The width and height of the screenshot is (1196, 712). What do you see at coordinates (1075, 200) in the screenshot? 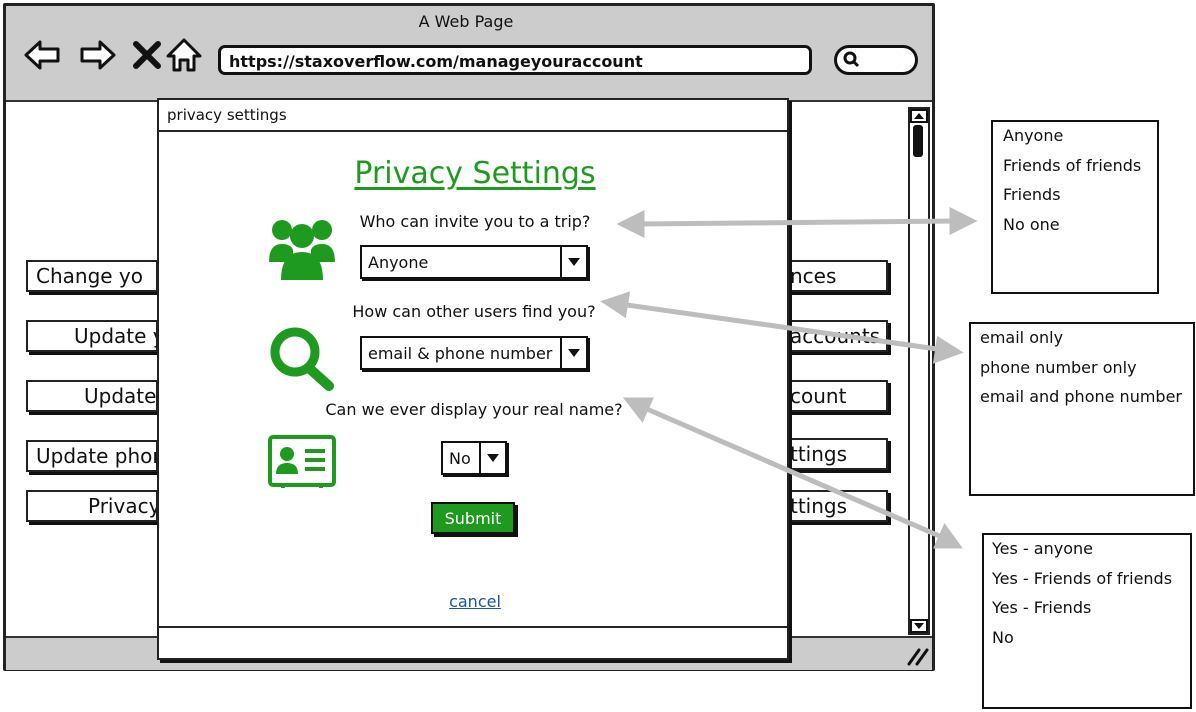
I see `list-item: Friends` at bounding box center [1075, 200].